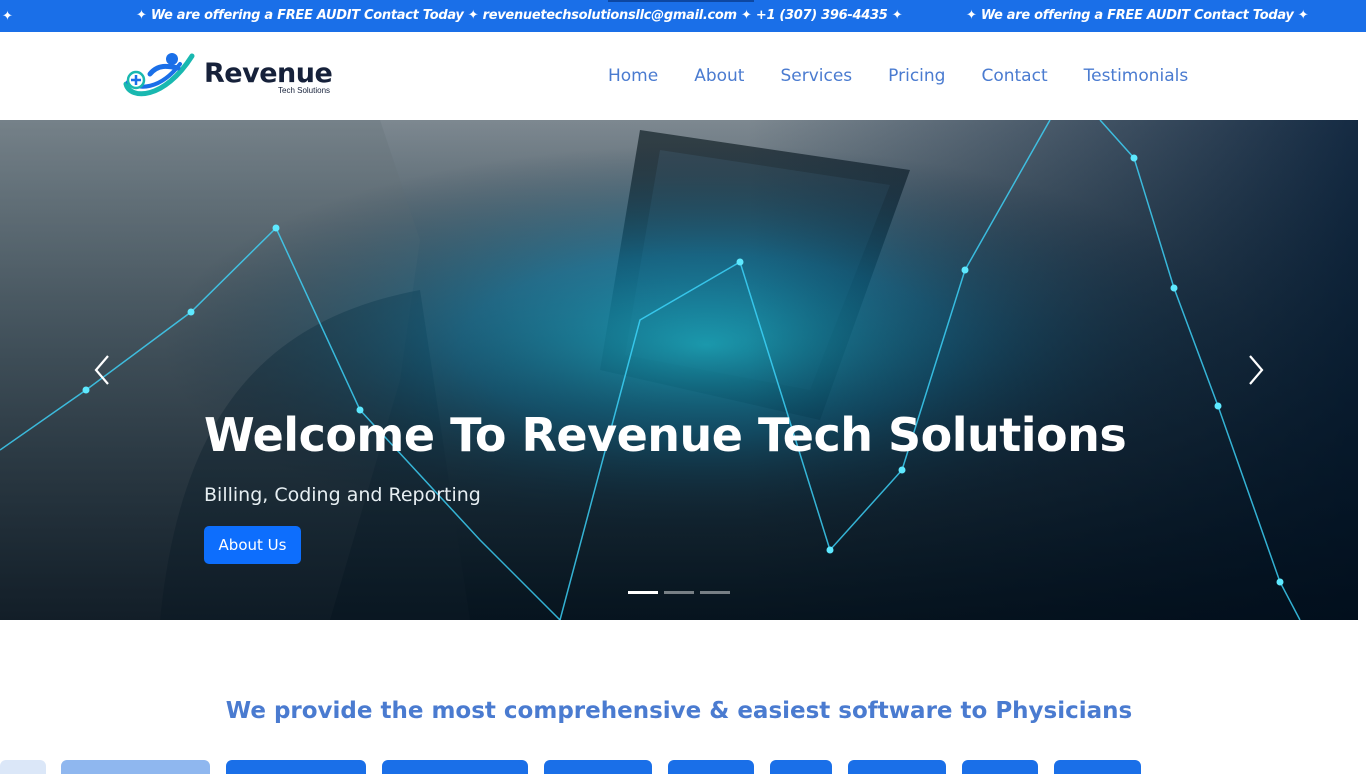 The width and height of the screenshot is (1366, 774). What do you see at coordinates (816, 76) in the screenshot?
I see `nav-item-services: Services` at bounding box center [816, 76].